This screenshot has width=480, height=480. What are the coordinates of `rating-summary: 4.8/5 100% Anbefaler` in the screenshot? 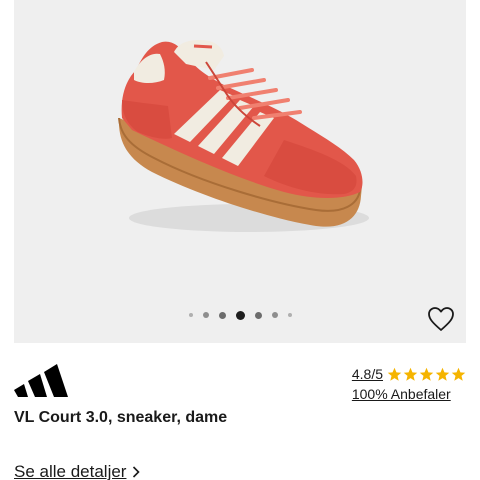 It's located at (409, 384).